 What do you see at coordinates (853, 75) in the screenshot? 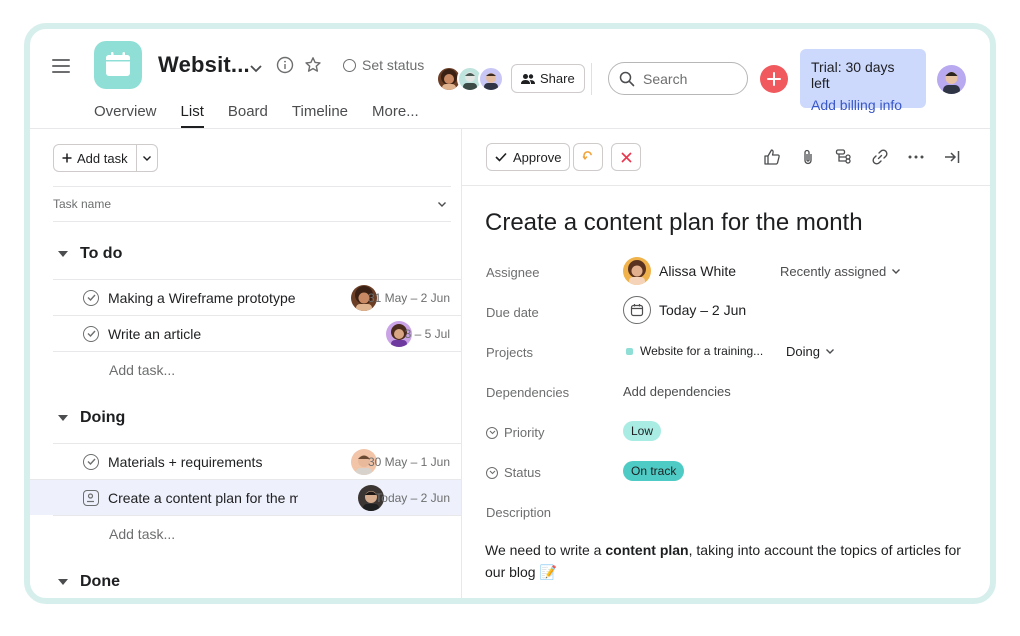
I see `trial-days-left: Trial: 30 days left` at bounding box center [853, 75].